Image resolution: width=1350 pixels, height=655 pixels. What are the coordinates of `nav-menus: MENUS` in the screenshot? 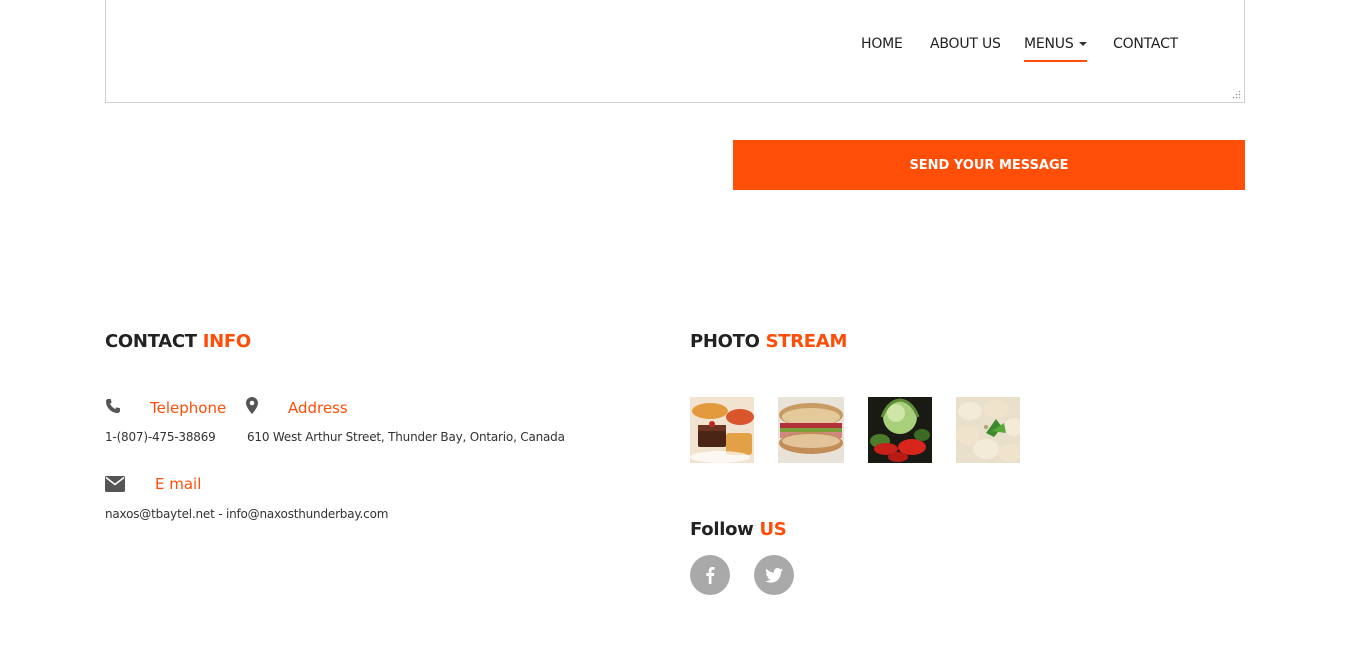 It's located at (1055, 49).